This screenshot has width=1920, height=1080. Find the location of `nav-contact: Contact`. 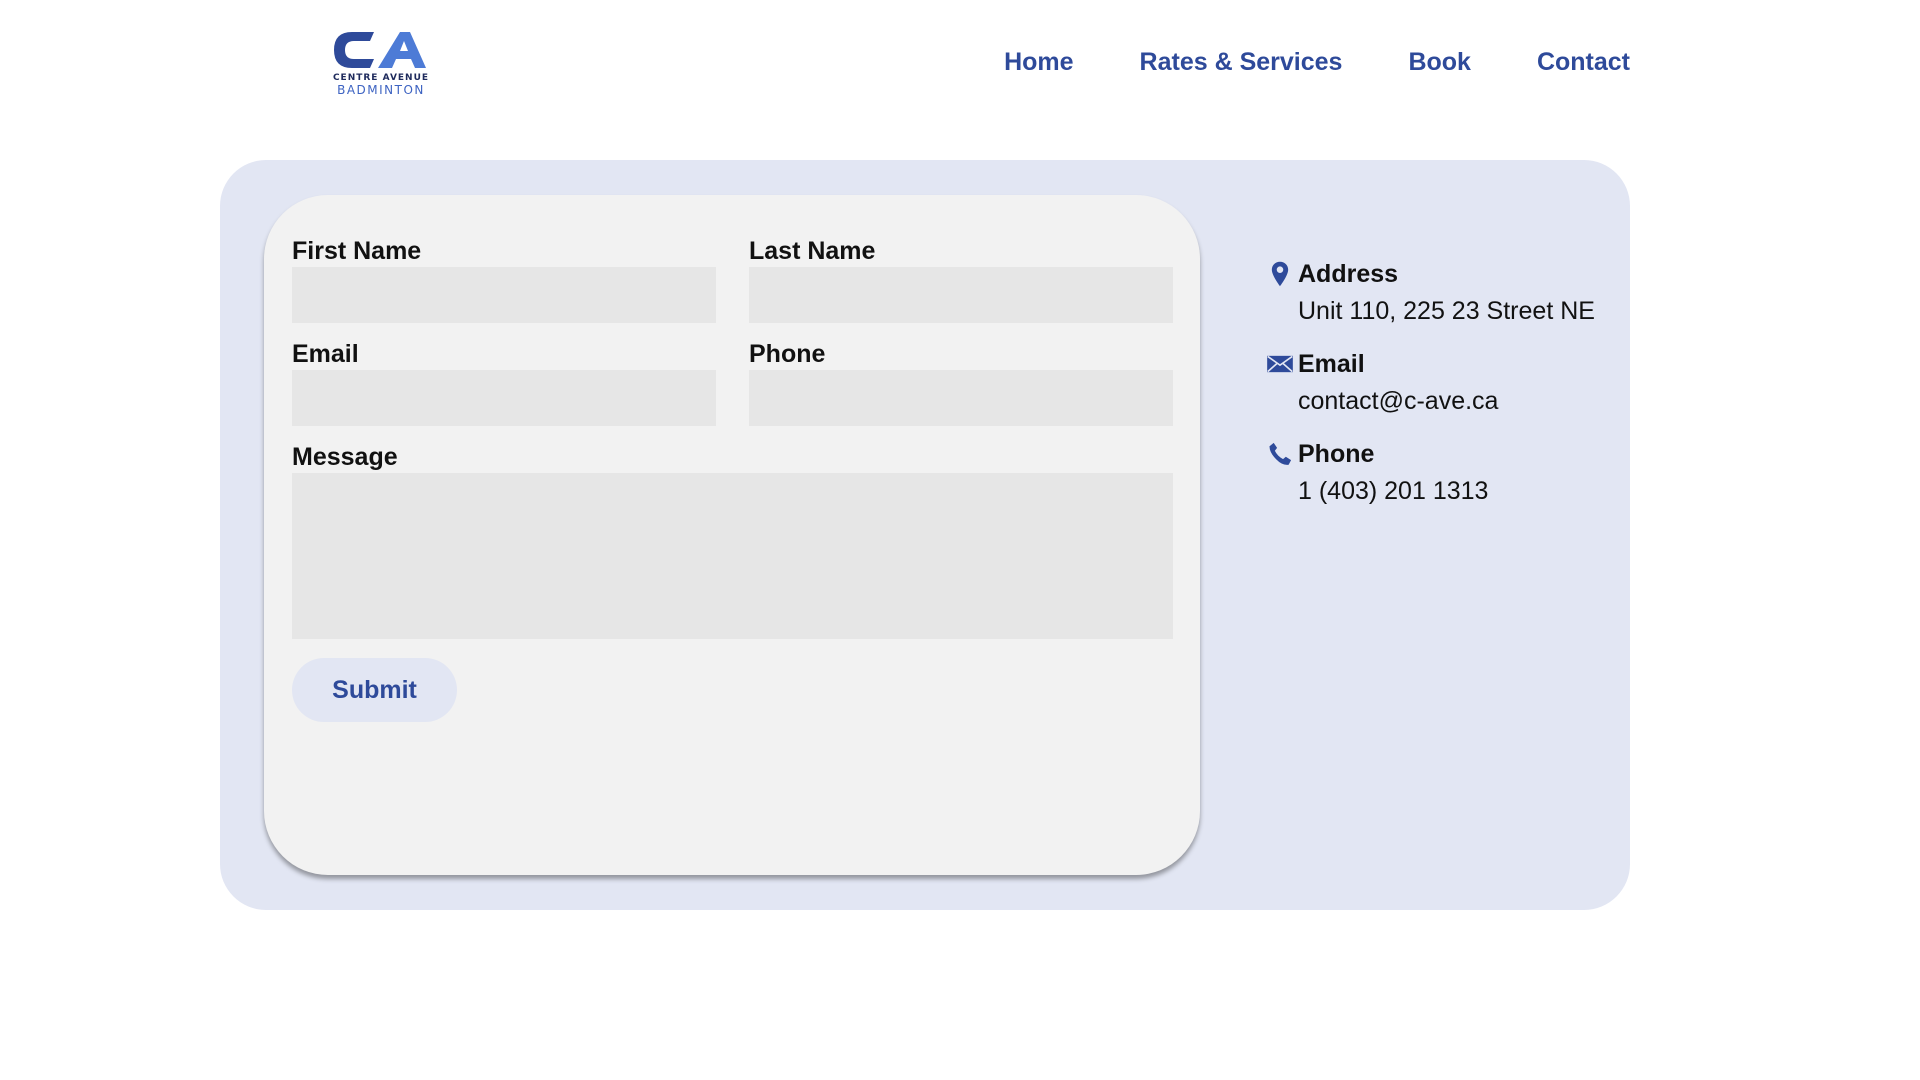

nav-contact: Contact is located at coordinates (1583, 62).